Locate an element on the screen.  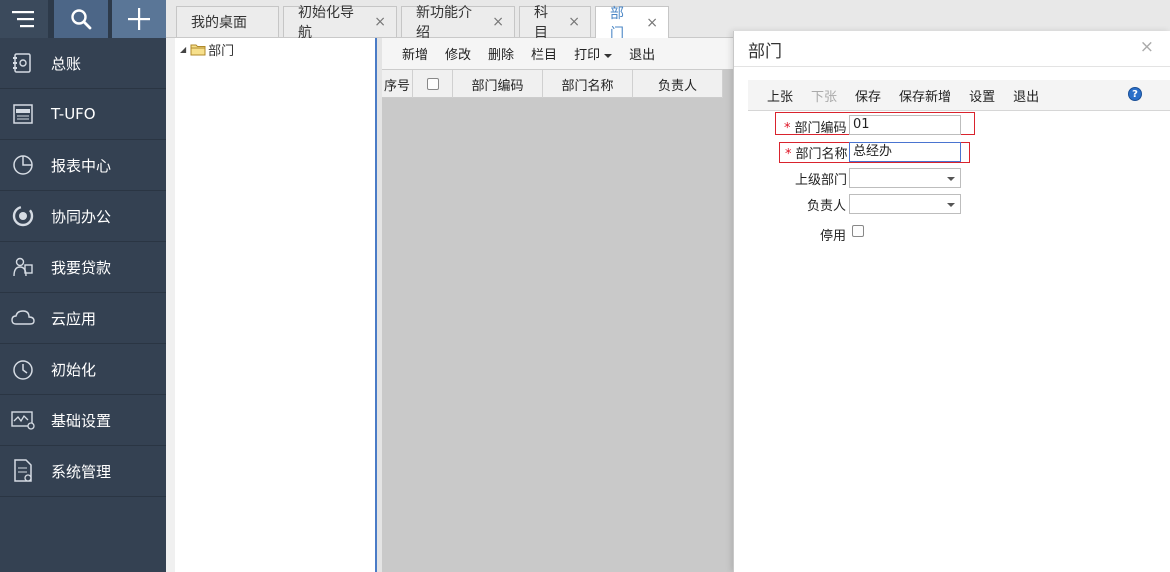
sidebar-item-reports: 报表中心 is located at coordinates (83, 165).